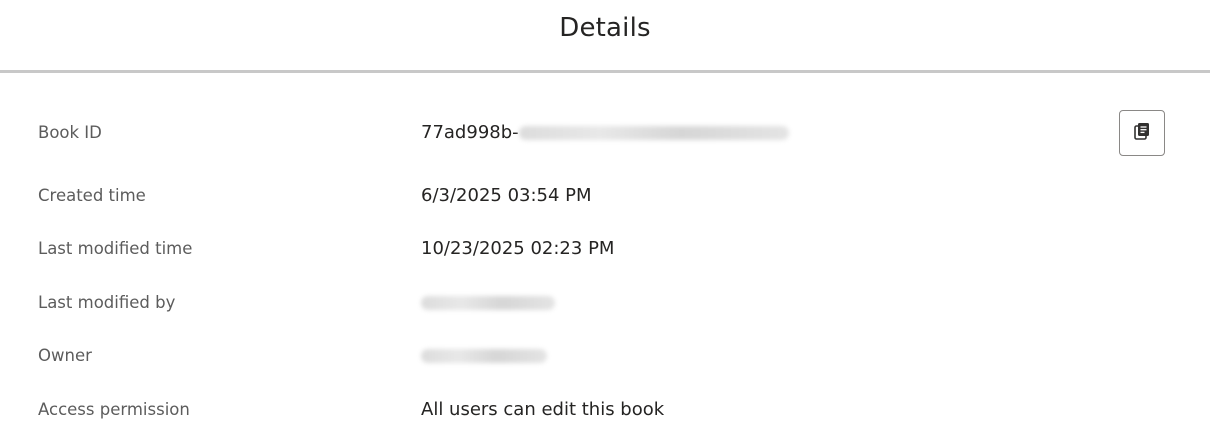 The width and height of the screenshot is (1210, 439). I want to click on page-title: Details, so click(605, 28).